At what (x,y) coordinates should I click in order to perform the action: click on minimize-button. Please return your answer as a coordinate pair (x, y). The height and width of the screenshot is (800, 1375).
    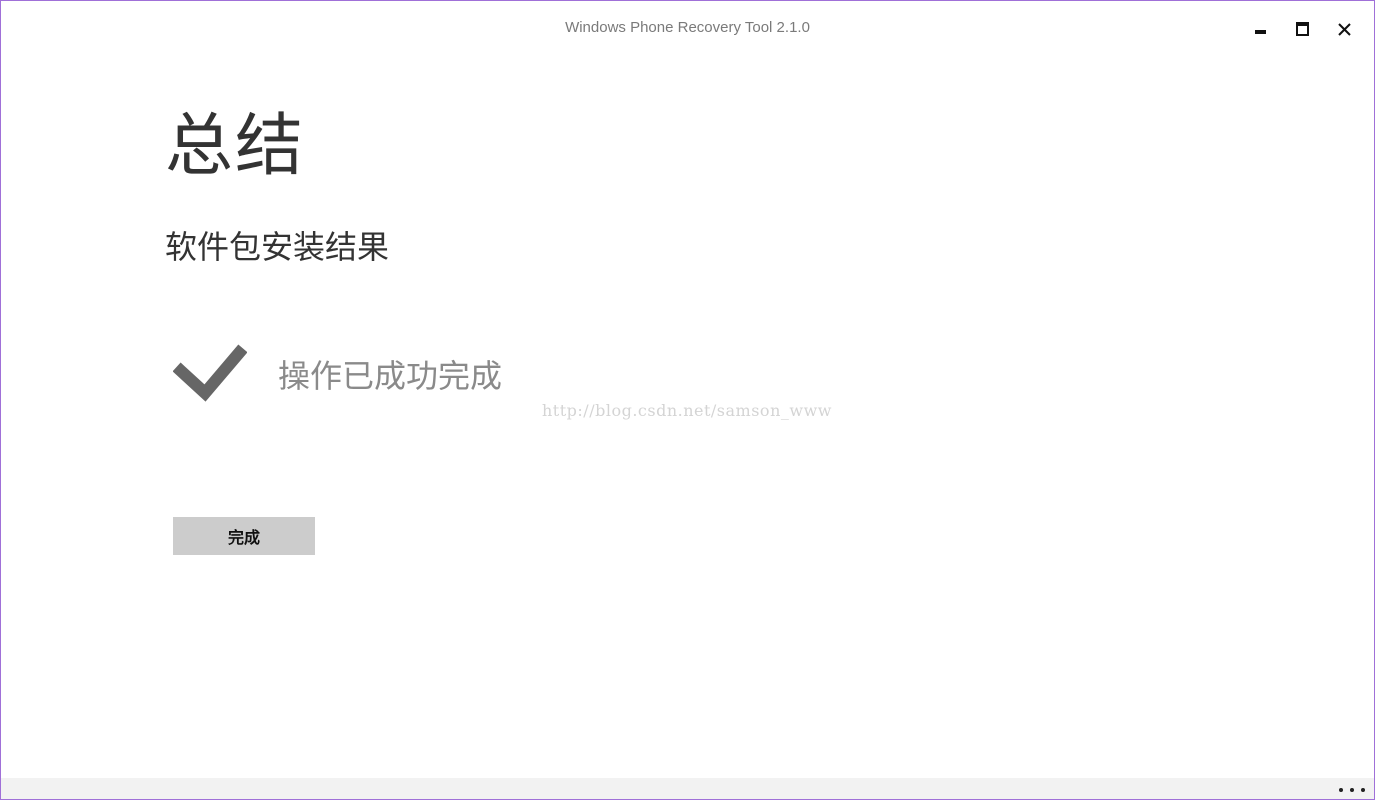
    Looking at the image, I should click on (1260, 29).